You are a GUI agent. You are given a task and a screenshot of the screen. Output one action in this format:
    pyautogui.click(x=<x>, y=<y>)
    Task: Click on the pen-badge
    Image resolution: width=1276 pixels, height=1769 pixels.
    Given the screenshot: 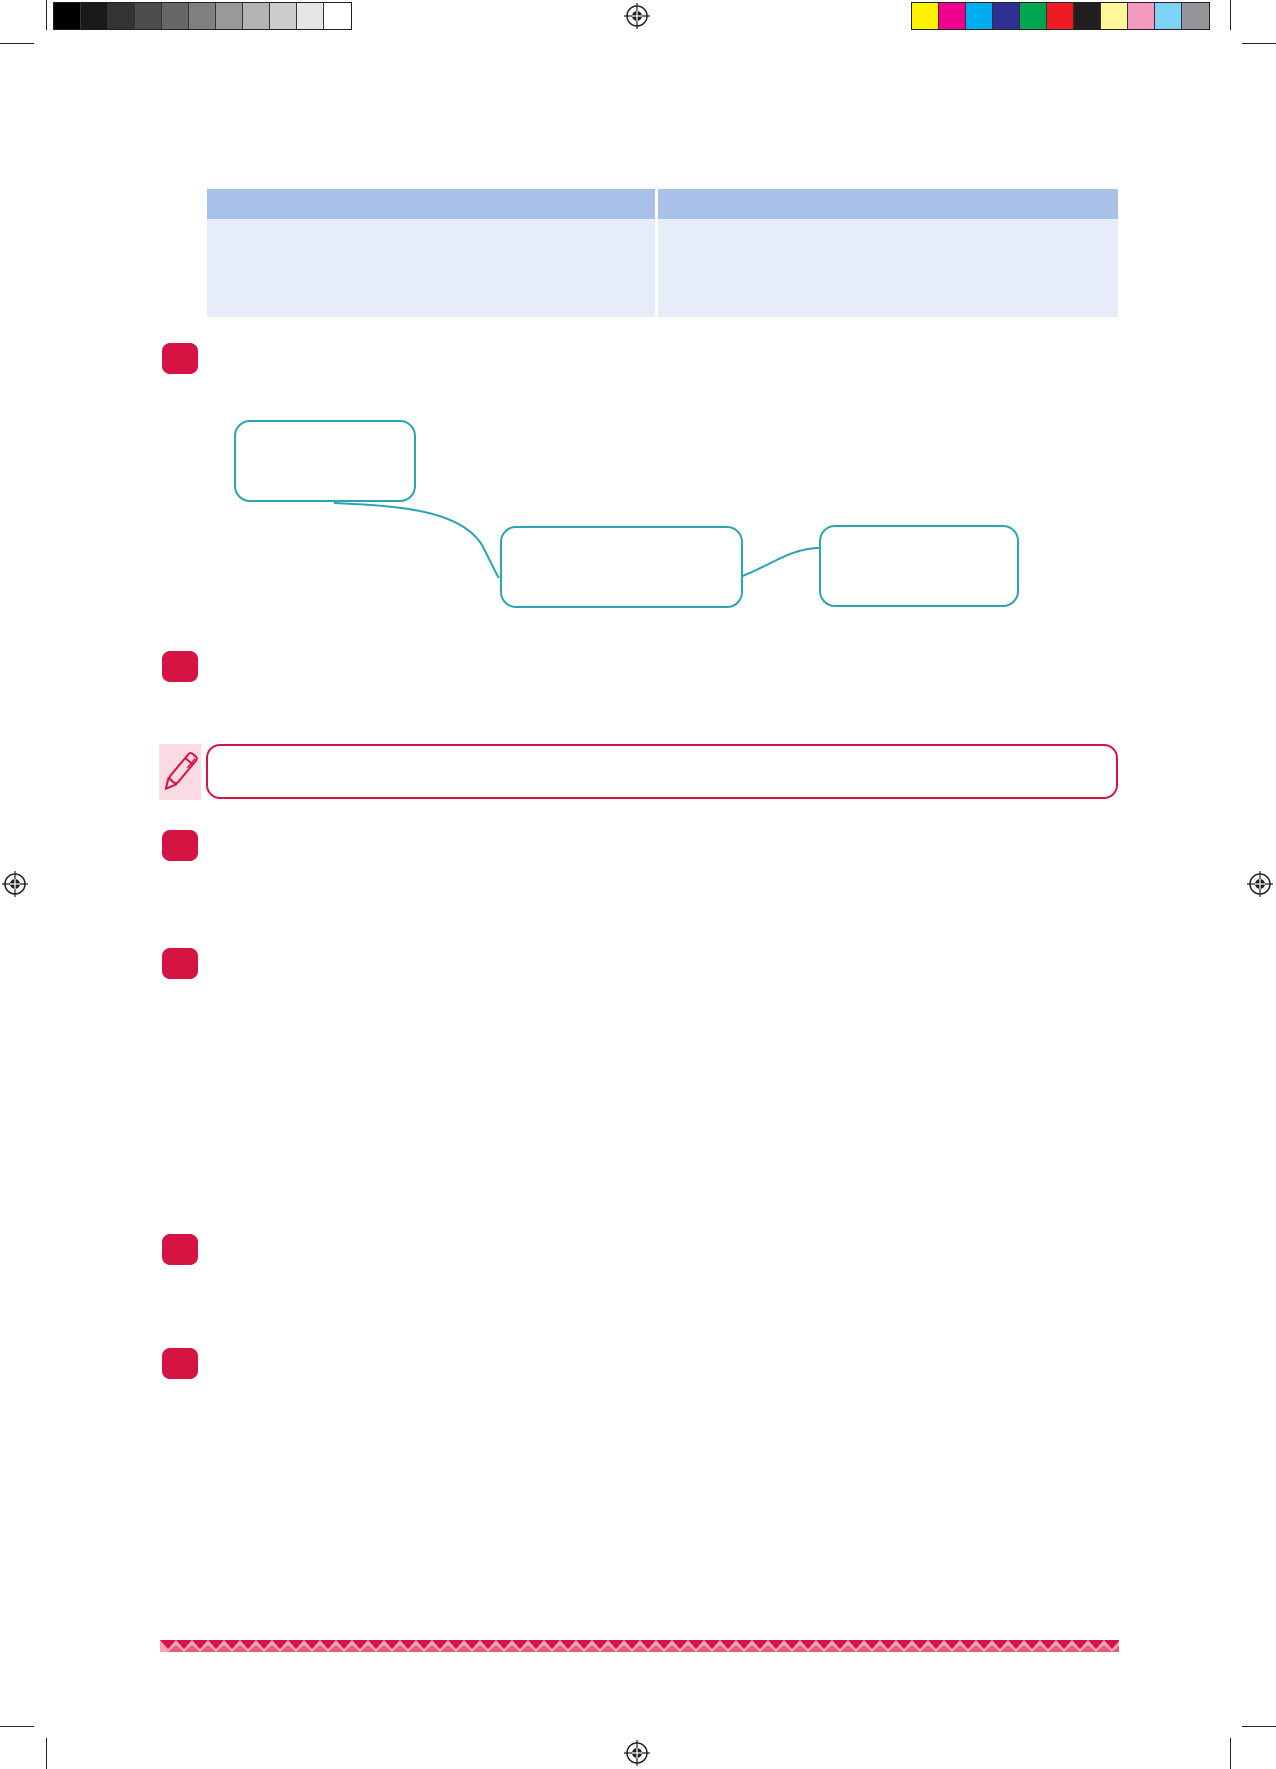 What is the action you would take?
    pyautogui.click(x=180, y=772)
    